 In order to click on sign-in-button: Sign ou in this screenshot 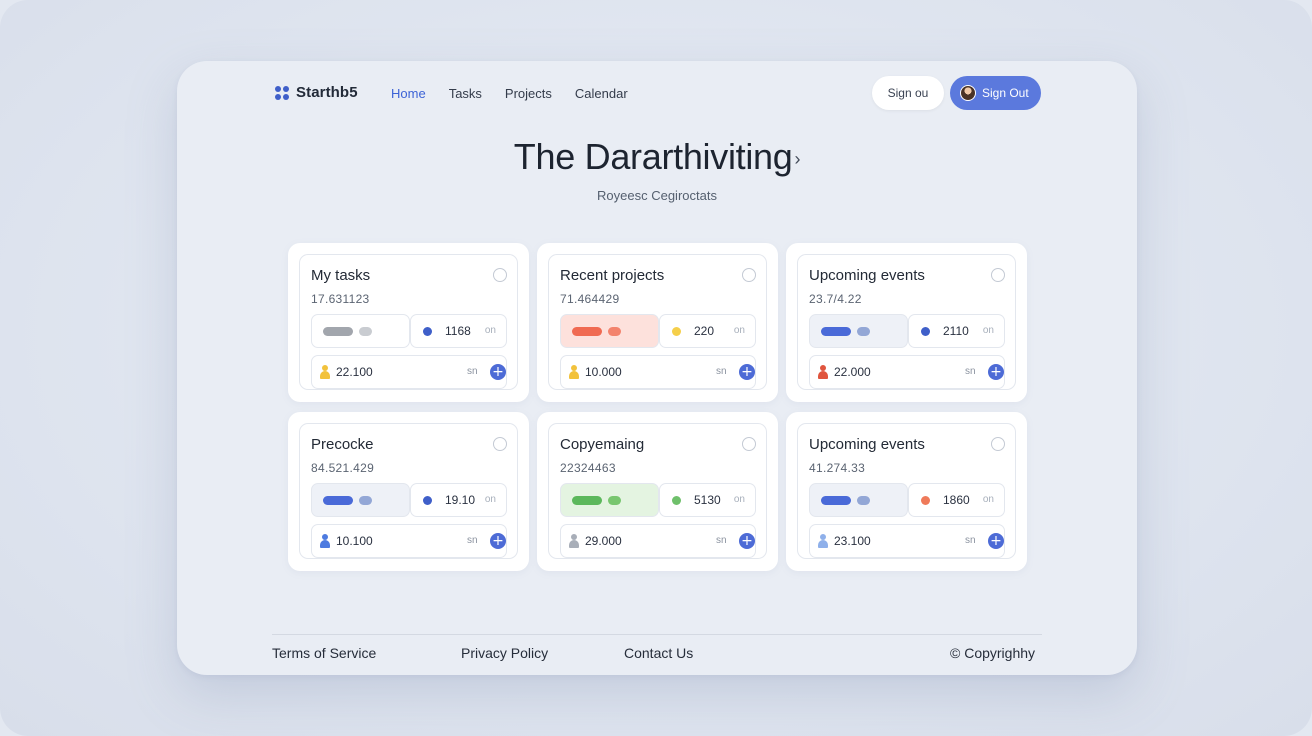, I will do `click(908, 93)`.